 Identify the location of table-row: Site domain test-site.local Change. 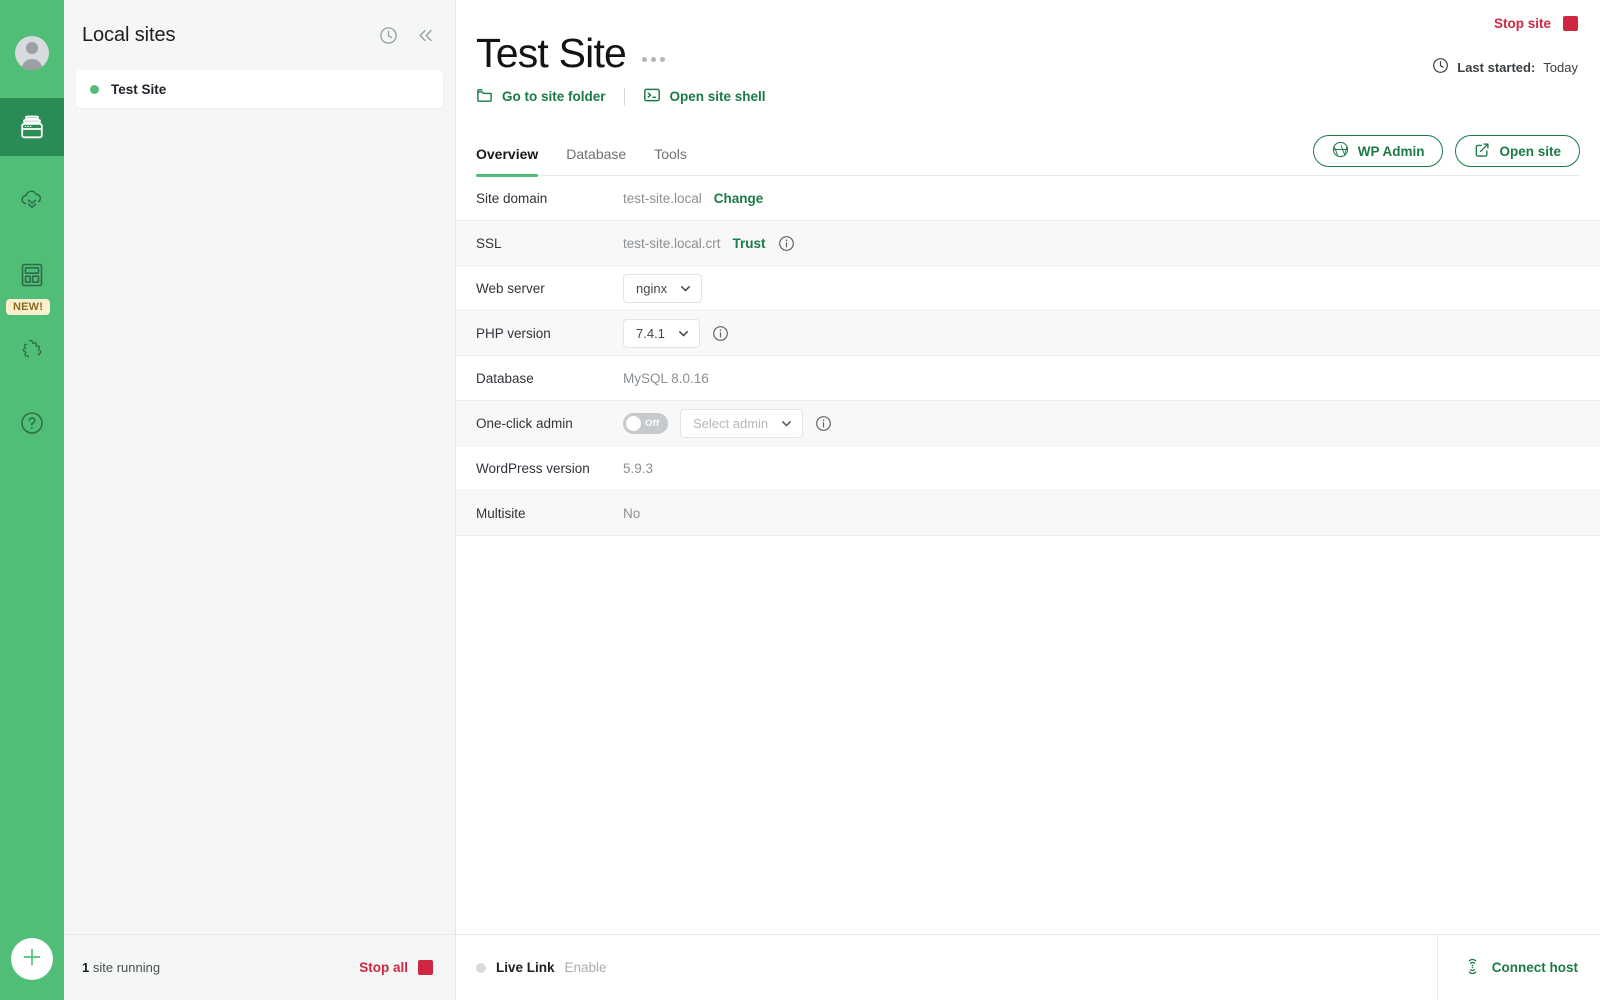
(1028, 198).